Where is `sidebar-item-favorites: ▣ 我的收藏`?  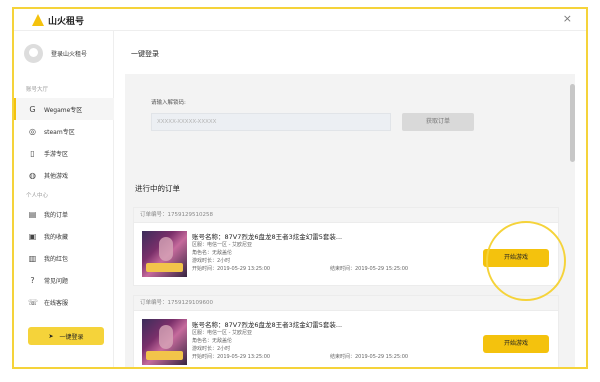 sidebar-item-favorites: ▣ 我的收藏 is located at coordinates (64, 236).